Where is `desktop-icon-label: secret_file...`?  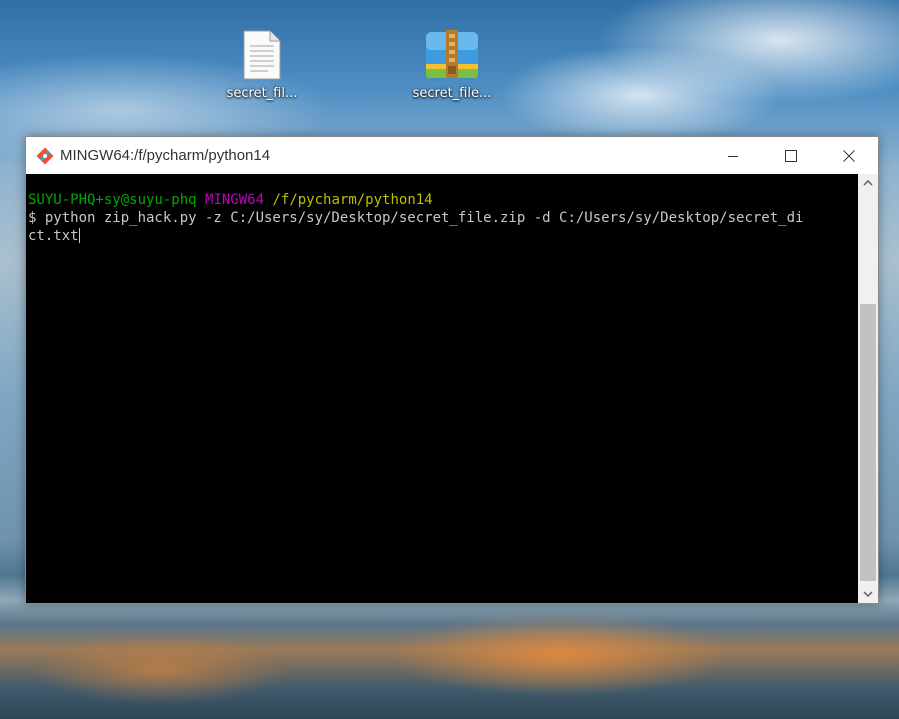 desktop-icon-label: secret_file... is located at coordinates (452, 93).